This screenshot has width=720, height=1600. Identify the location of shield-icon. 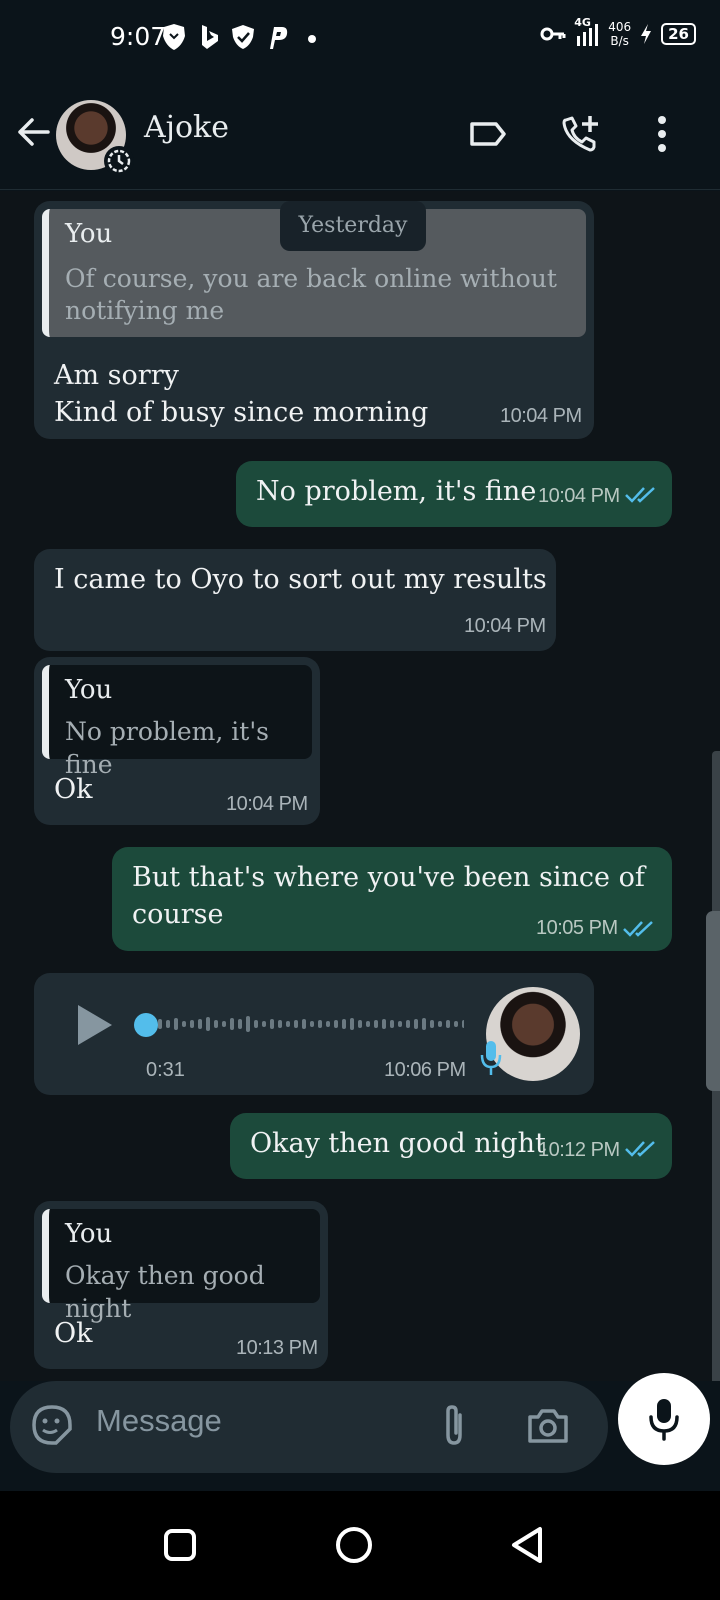
(243, 37).